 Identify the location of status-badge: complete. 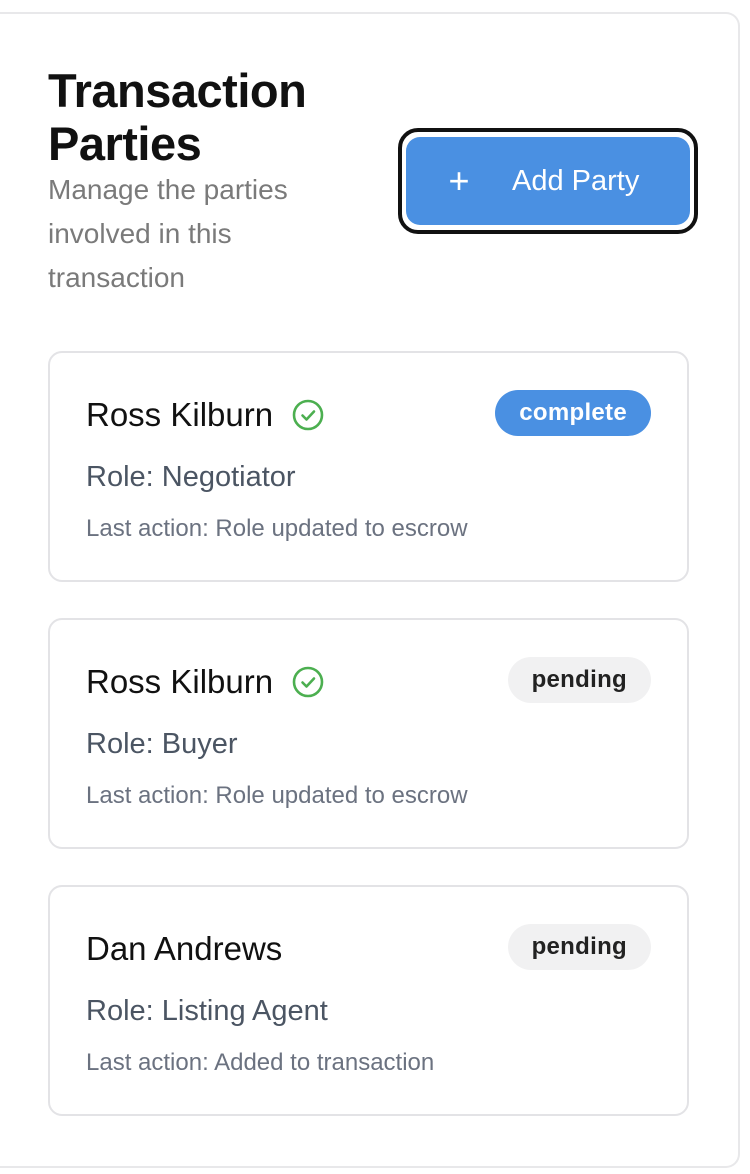
(573, 413).